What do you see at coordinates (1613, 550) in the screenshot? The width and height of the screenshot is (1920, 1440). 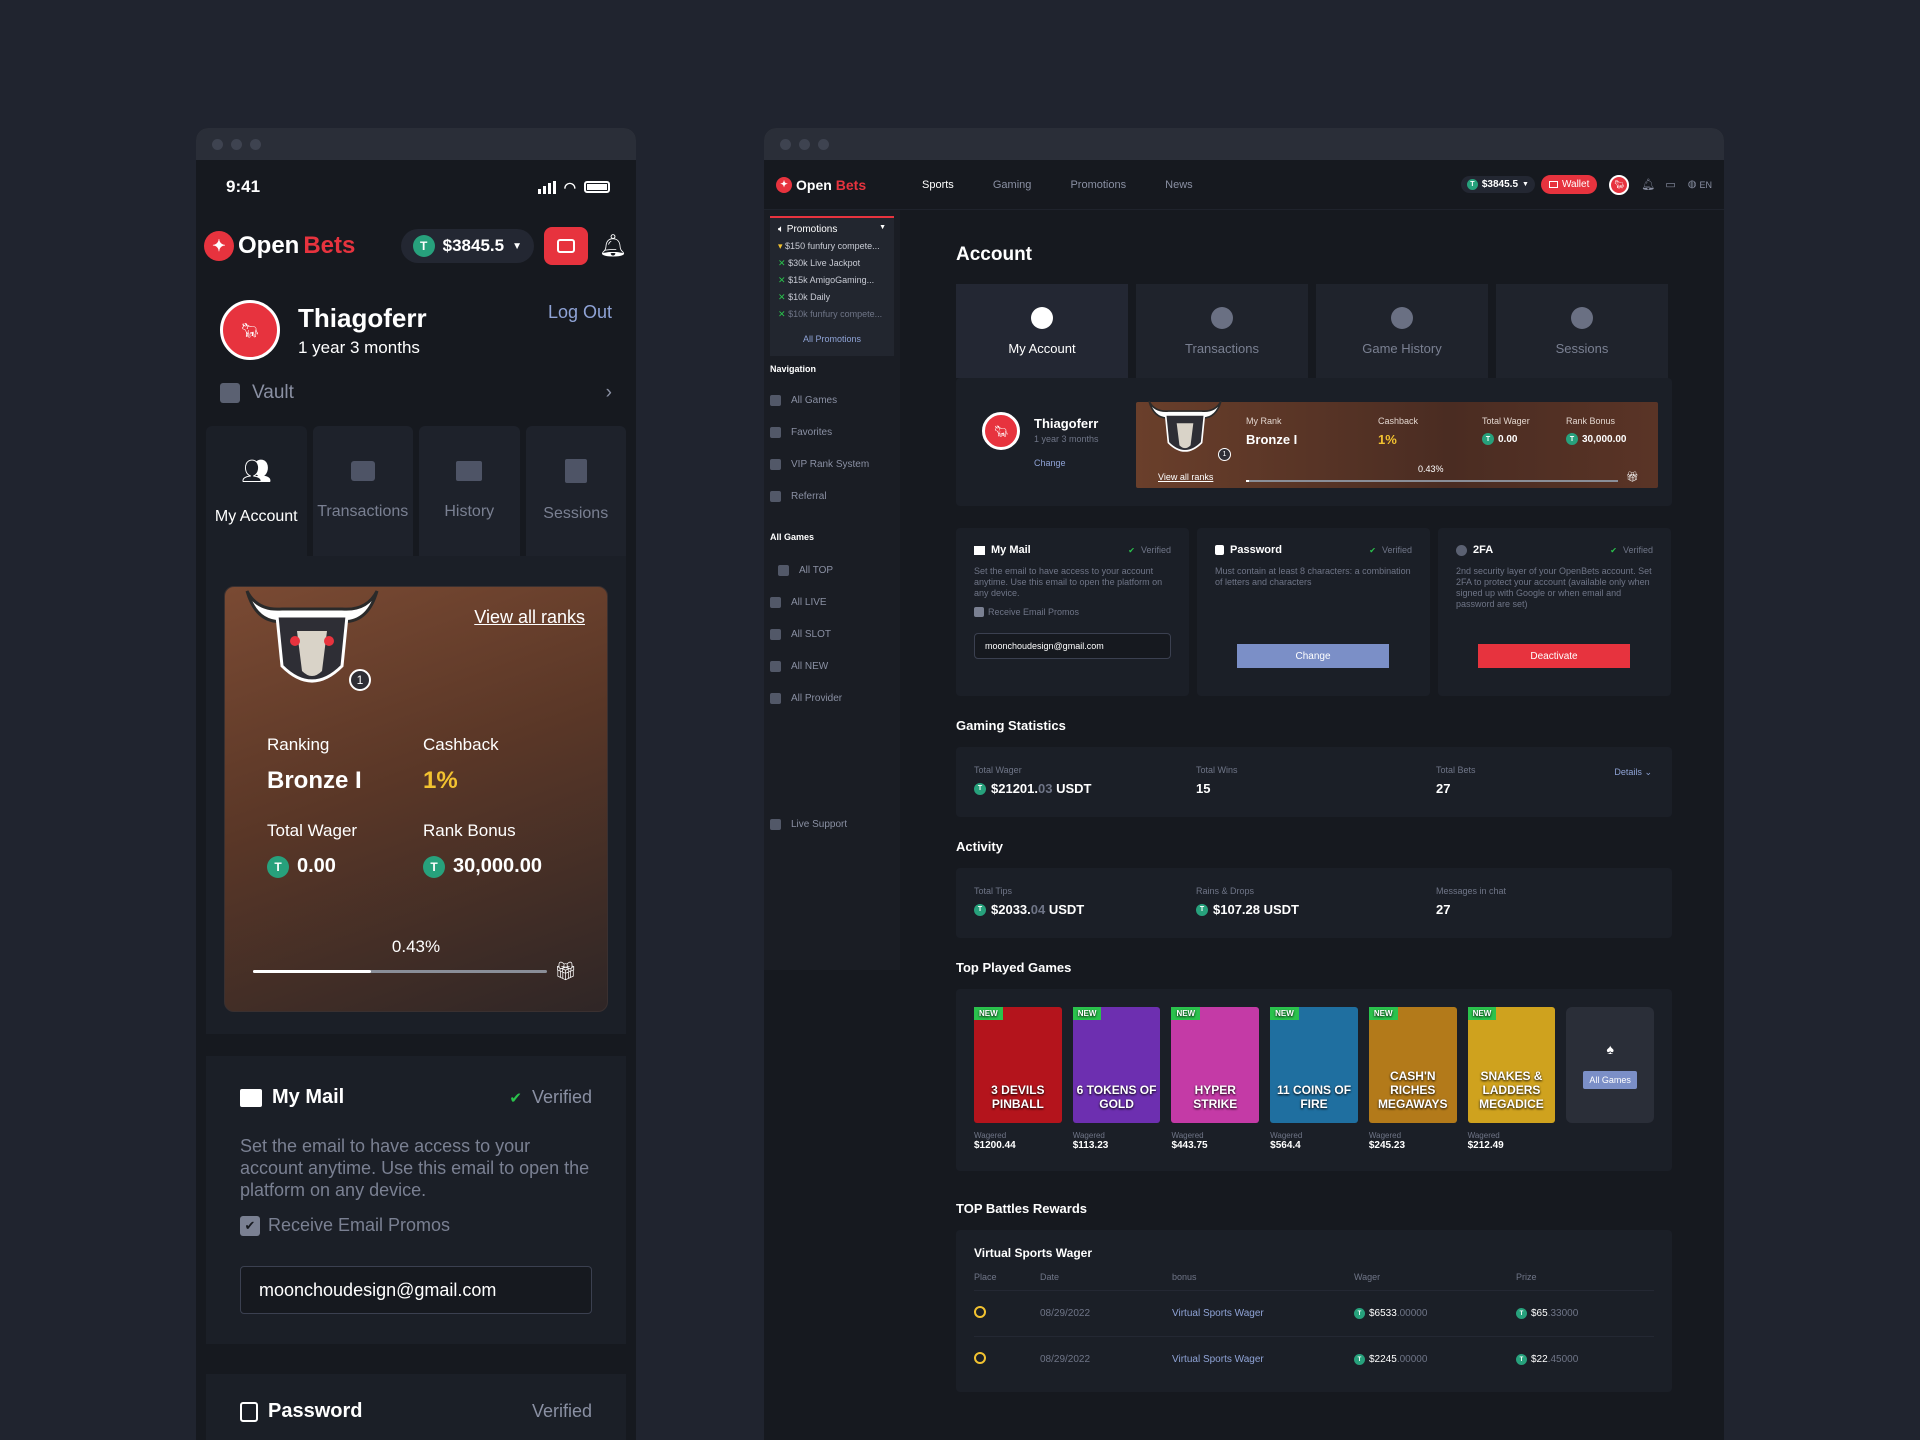 I see `check-icon: ✔` at bounding box center [1613, 550].